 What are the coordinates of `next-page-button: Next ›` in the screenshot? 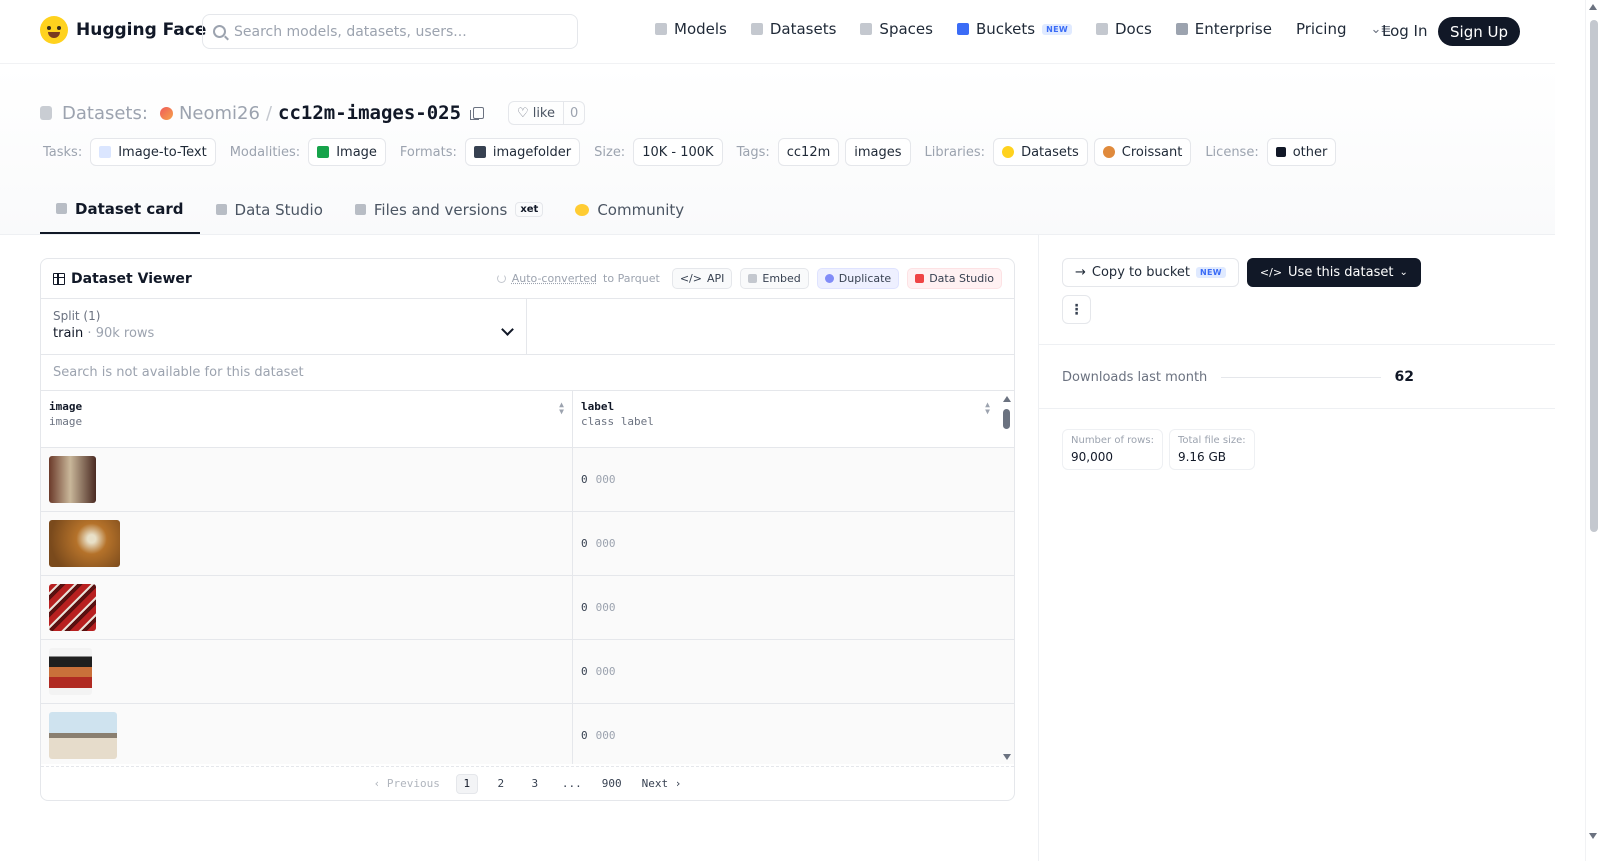 It's located at (662, 784).